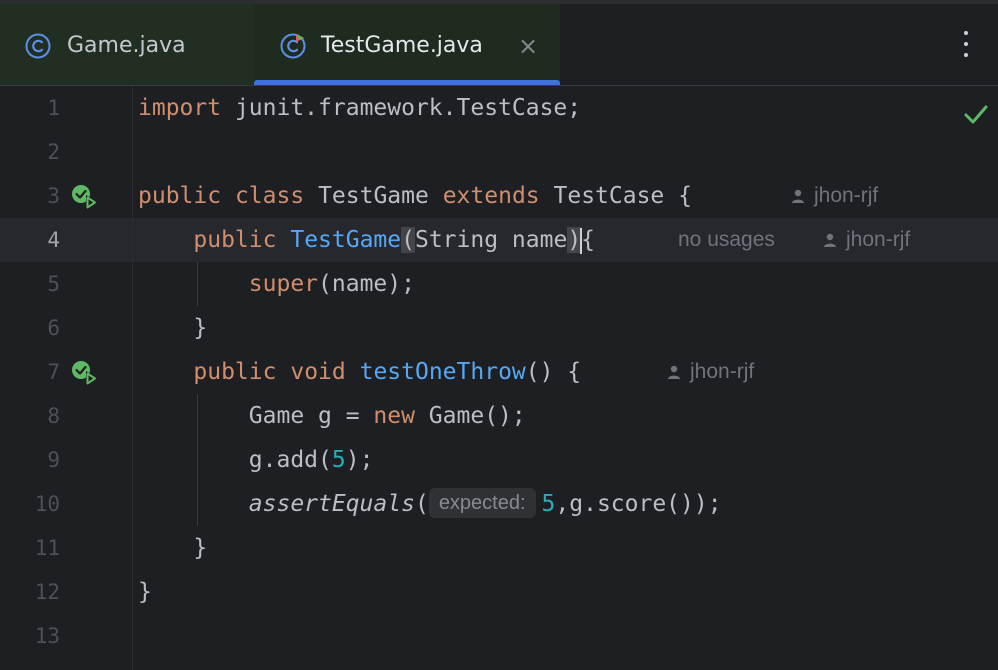 Image resolution: width=998 pixels, height=670 pixels. Describe the element at coordinates (482, 502) in the screenshot. I see `parameter-hint: expected:` at that location.